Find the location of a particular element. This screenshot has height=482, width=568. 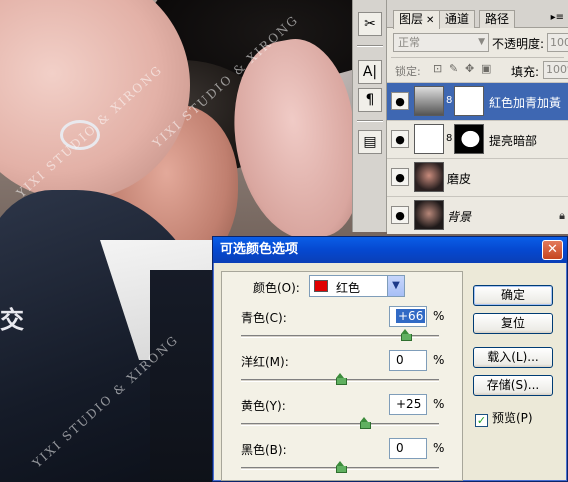

panel-tabs: 图层 ✕ 通道 路径 ▸≡ is located at coordinates (477, 14).